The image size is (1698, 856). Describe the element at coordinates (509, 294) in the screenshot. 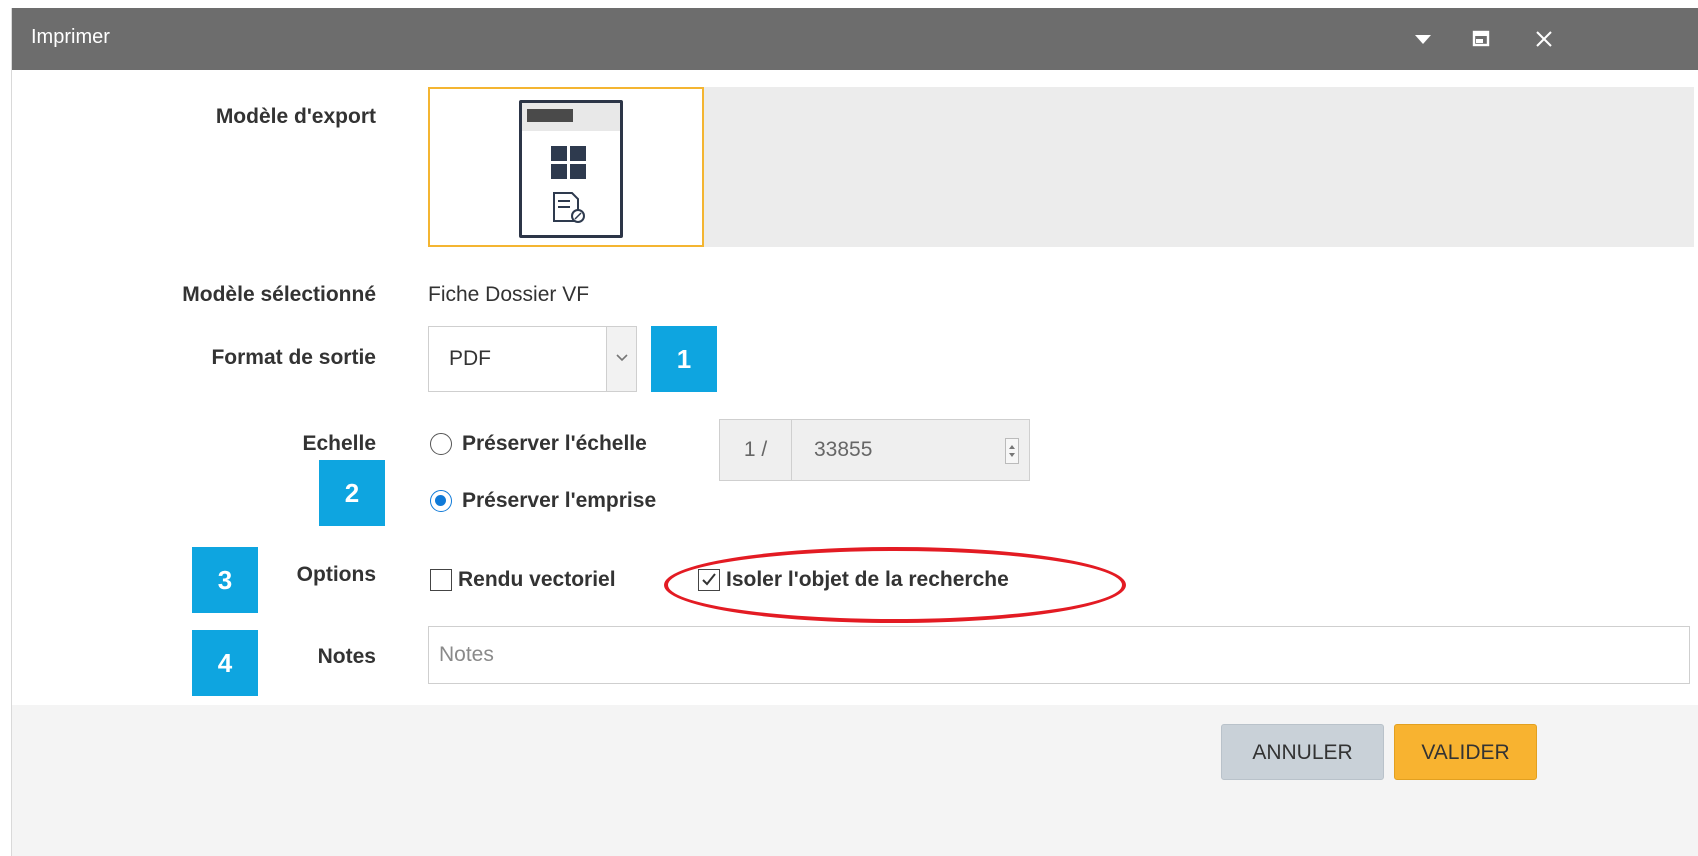

I see `selected-template-value: Fiche Dossier VF` at that location.